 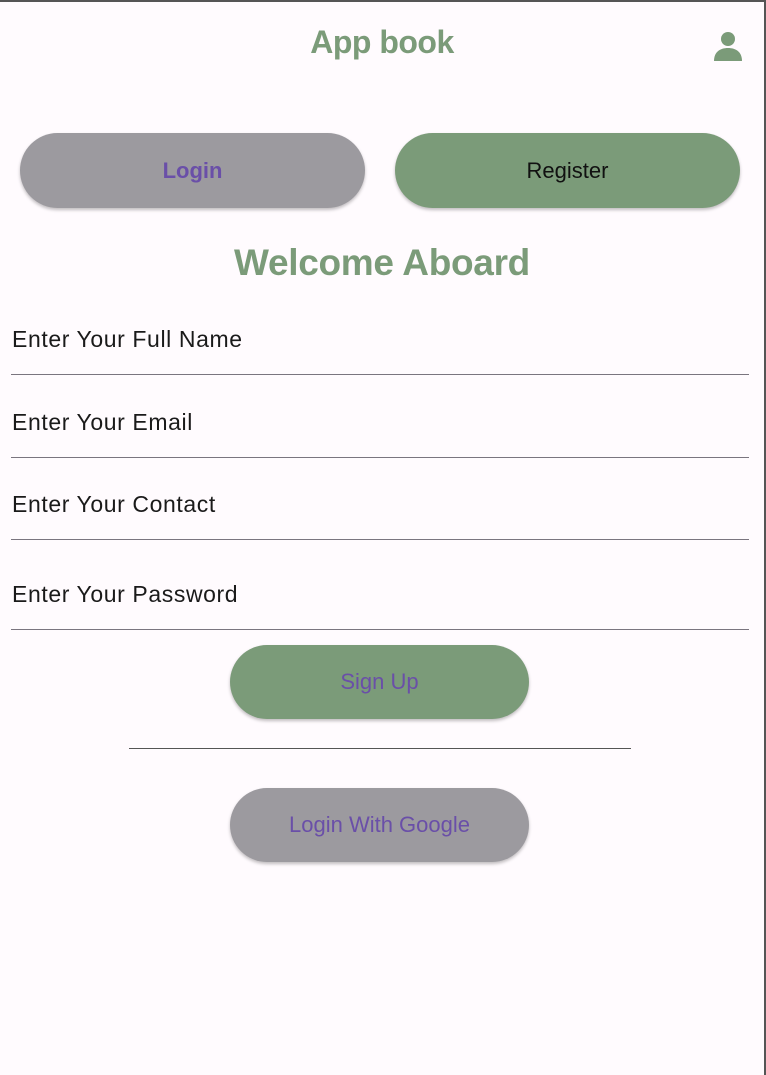 I want to click on sign-up-button-label: Sign Up, so click(x=379, y=681).